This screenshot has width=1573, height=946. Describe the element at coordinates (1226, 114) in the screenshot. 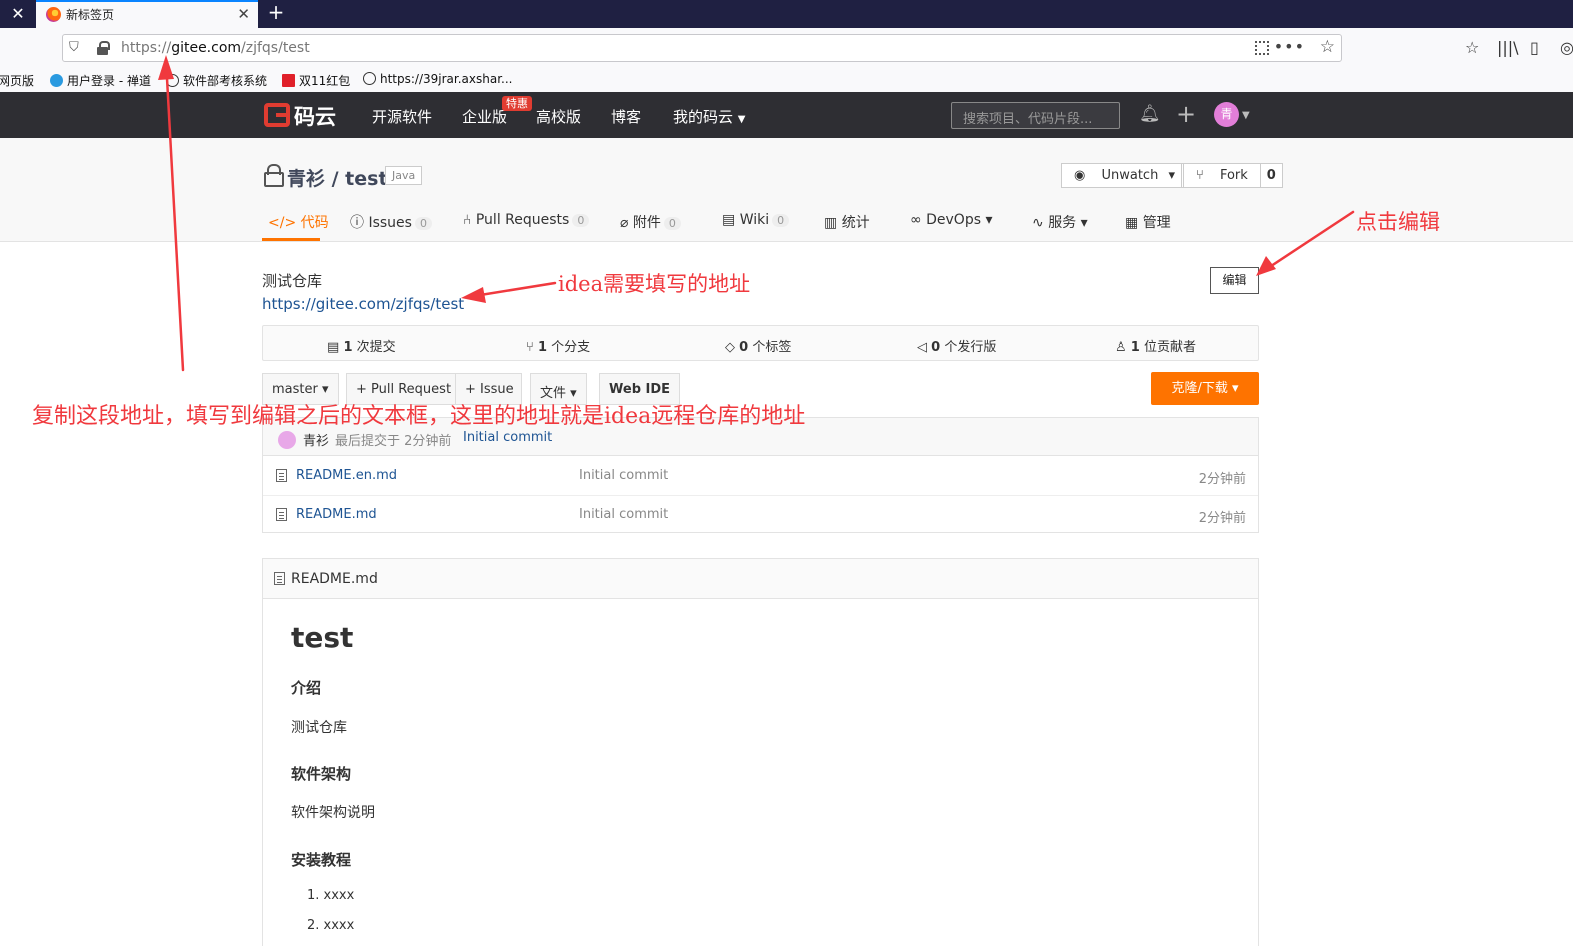

I see `avatar: 青` at that location.